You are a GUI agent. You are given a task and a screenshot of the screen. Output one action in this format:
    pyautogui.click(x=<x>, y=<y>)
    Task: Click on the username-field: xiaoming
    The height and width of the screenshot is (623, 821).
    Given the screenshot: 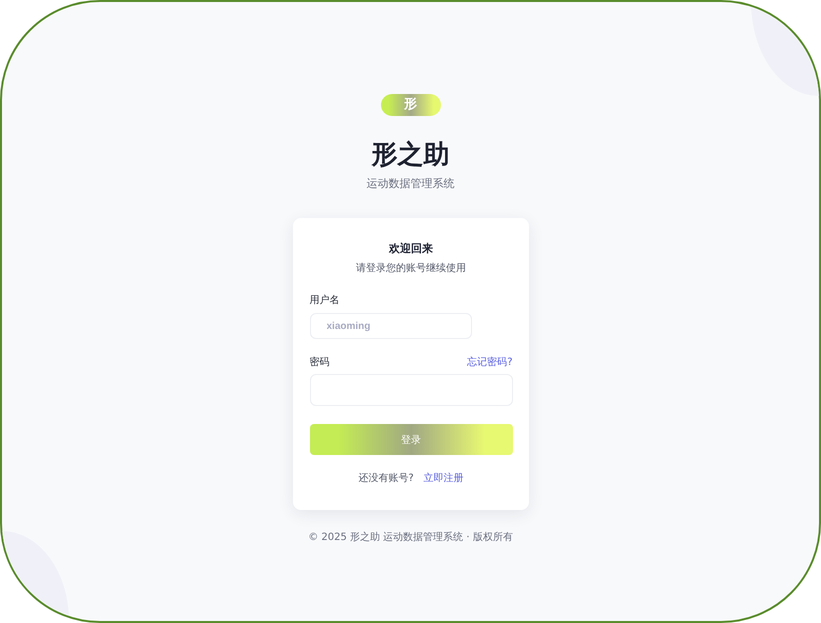 What is the action you would take?
    pyautogui.click(x=391, y=326)
    